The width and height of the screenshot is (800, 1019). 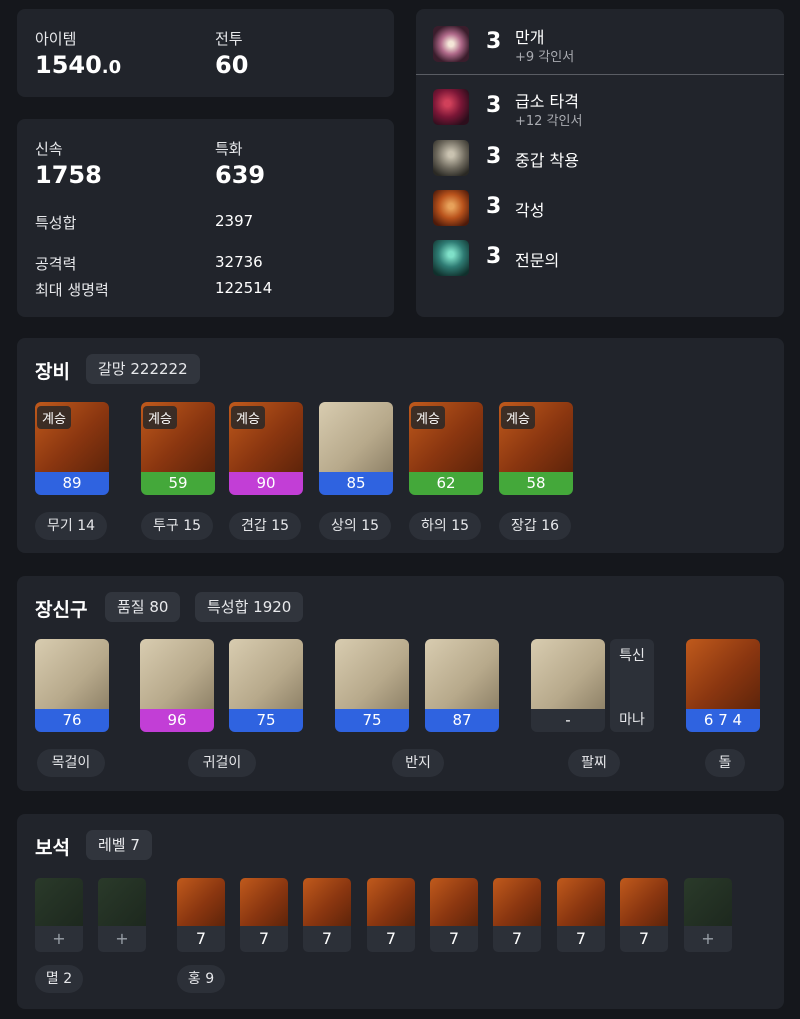 What do you see at coordinates (177, 720) in the screenshot?
I see `quality-bar: 96` at bounding box center [177, 720].